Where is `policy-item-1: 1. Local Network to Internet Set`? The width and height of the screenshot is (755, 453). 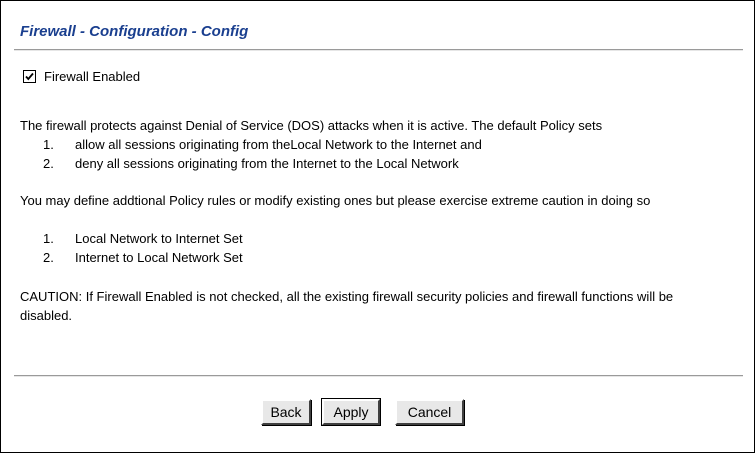
policy-item-1: 1. Local Network to Internet Set is located at coordinates (143, 238).